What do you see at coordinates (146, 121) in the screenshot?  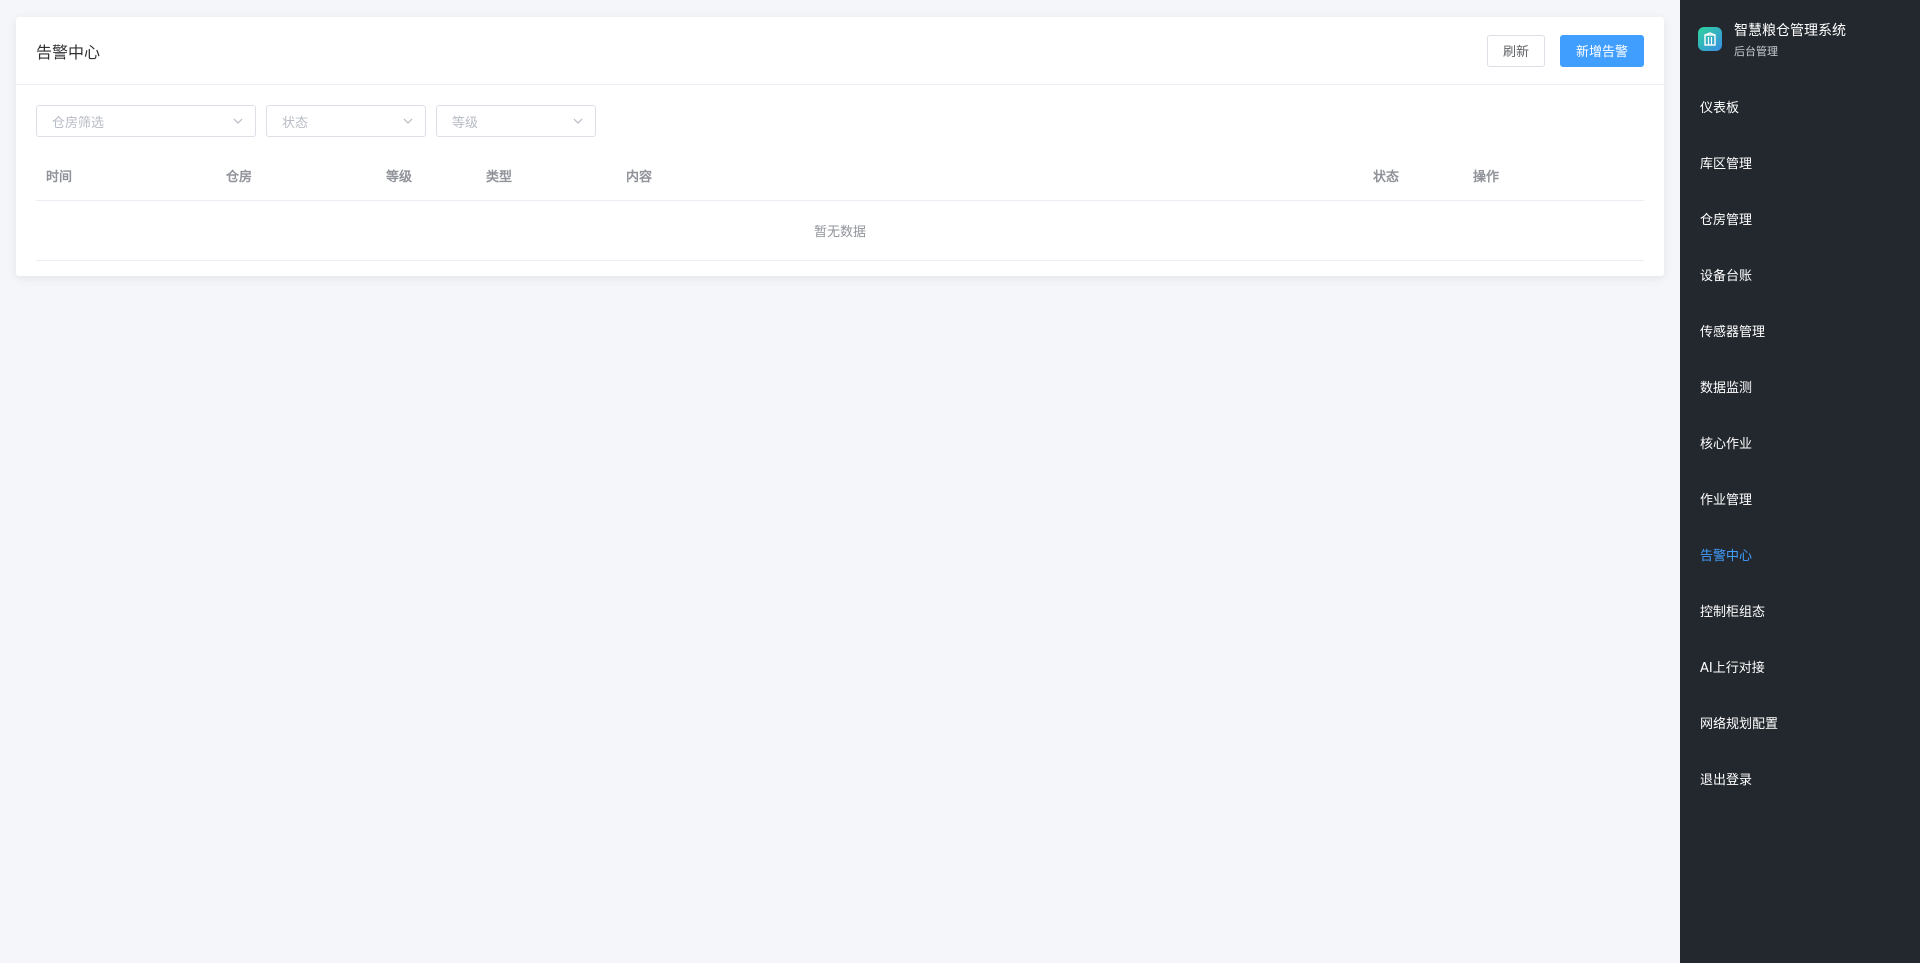 I see `warehouse-filter-select: 仓房筛选` at bounding box center [146, 121].